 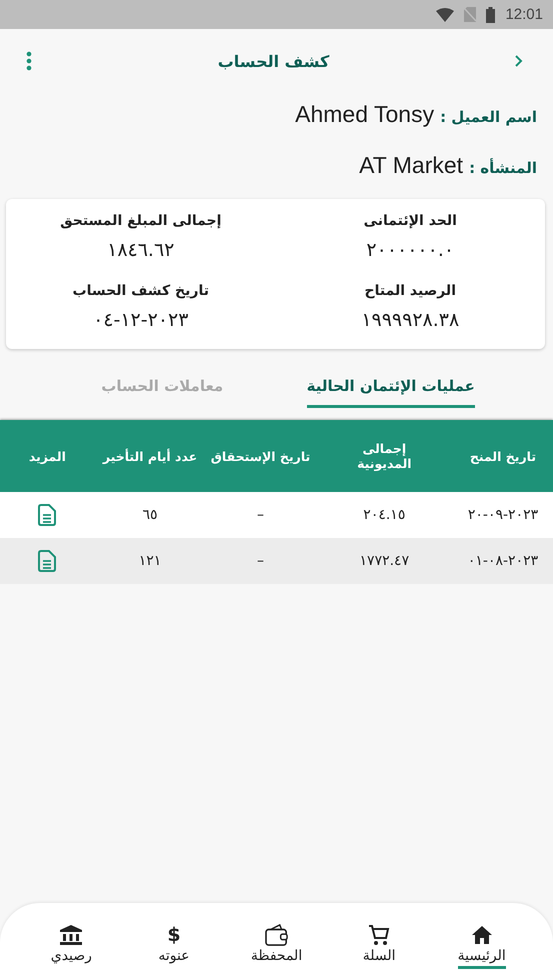 I want to click on summary-value: ٢٠٠٠٠٠٠.٠, so click(x=410, y=250).